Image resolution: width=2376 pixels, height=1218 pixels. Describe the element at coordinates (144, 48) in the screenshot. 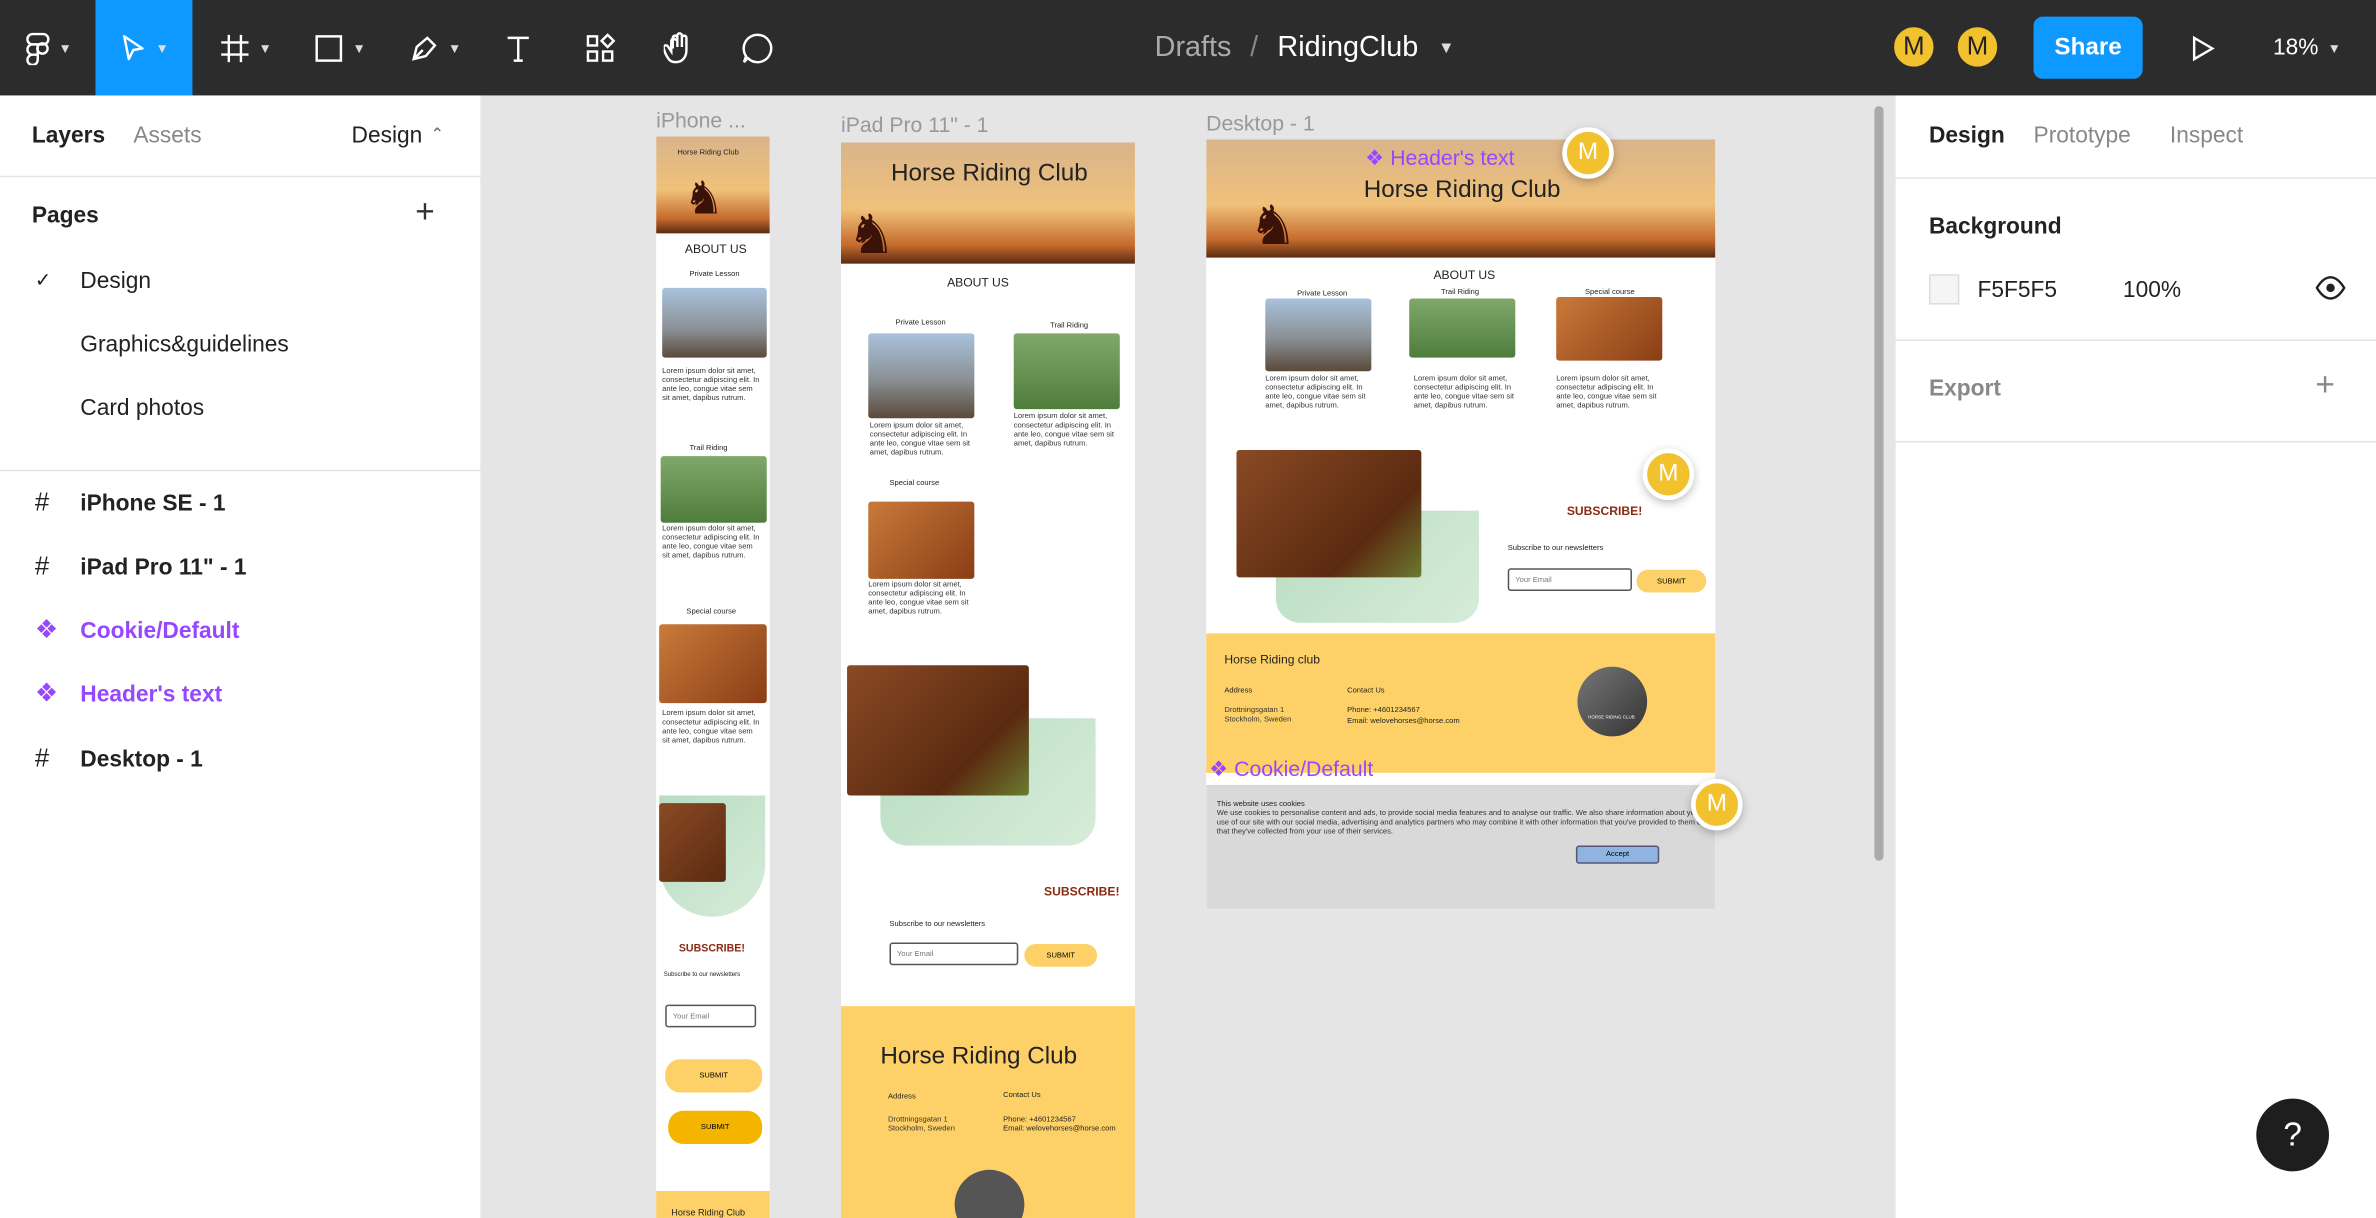

I see `move-tool-icon: ▼` at that location.